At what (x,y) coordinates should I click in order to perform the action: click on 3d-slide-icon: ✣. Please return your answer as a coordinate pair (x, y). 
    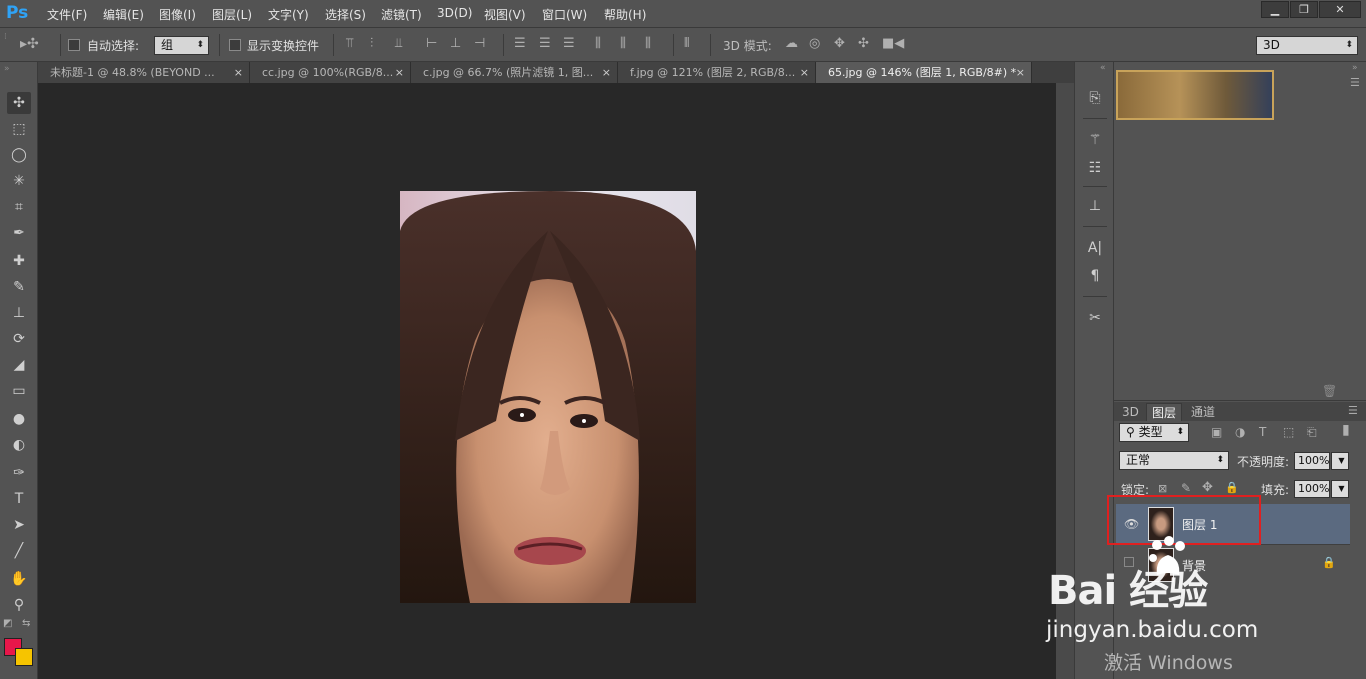
    Looking at the image, I should click on (863, 43).